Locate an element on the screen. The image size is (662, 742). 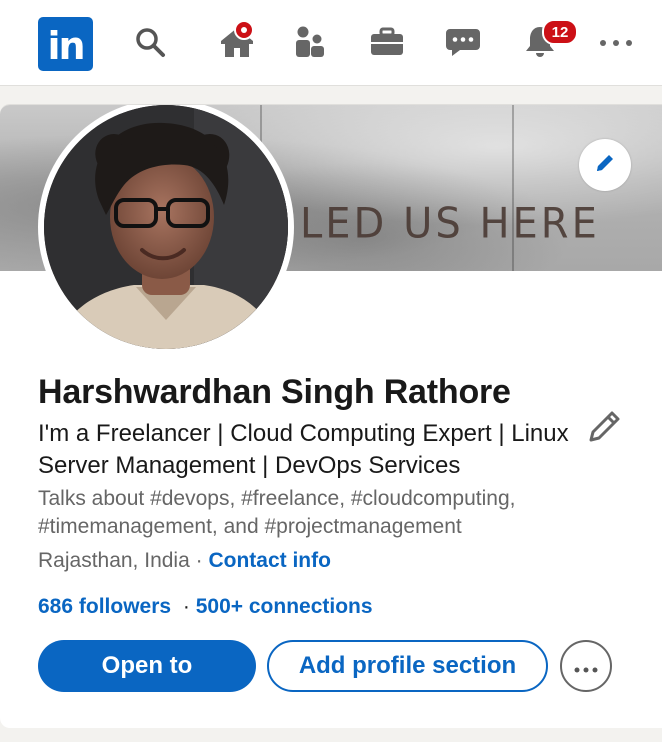
more-actions-button is located at coordinates (586, 666).